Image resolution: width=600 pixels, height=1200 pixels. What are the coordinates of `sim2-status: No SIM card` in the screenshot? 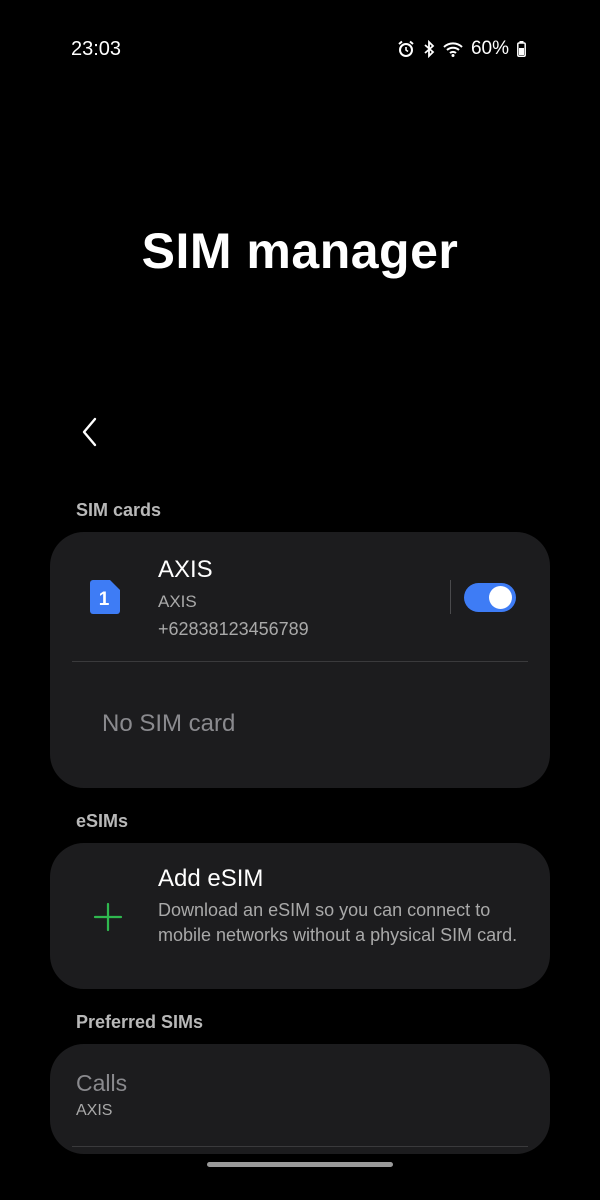 It's located at (169, 723).